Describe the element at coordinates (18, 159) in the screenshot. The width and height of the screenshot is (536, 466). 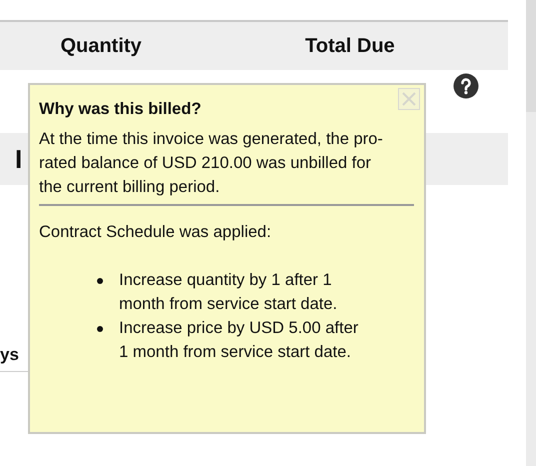
I see `row-heading: I` at that location.